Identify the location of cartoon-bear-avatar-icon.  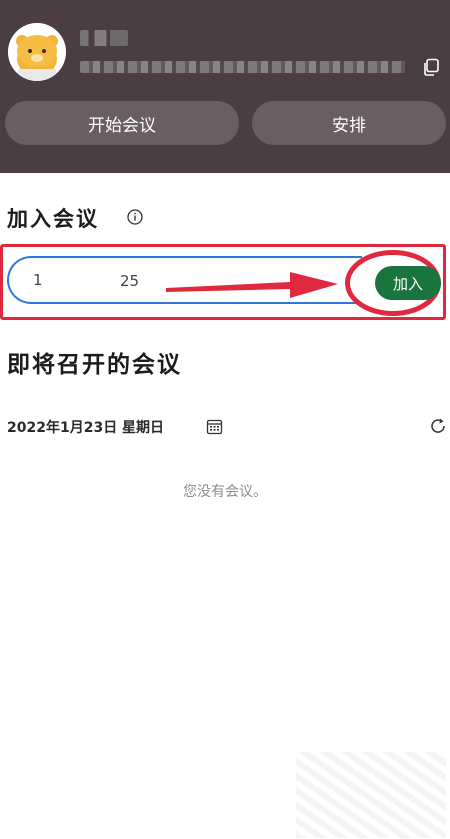
(37, 52).